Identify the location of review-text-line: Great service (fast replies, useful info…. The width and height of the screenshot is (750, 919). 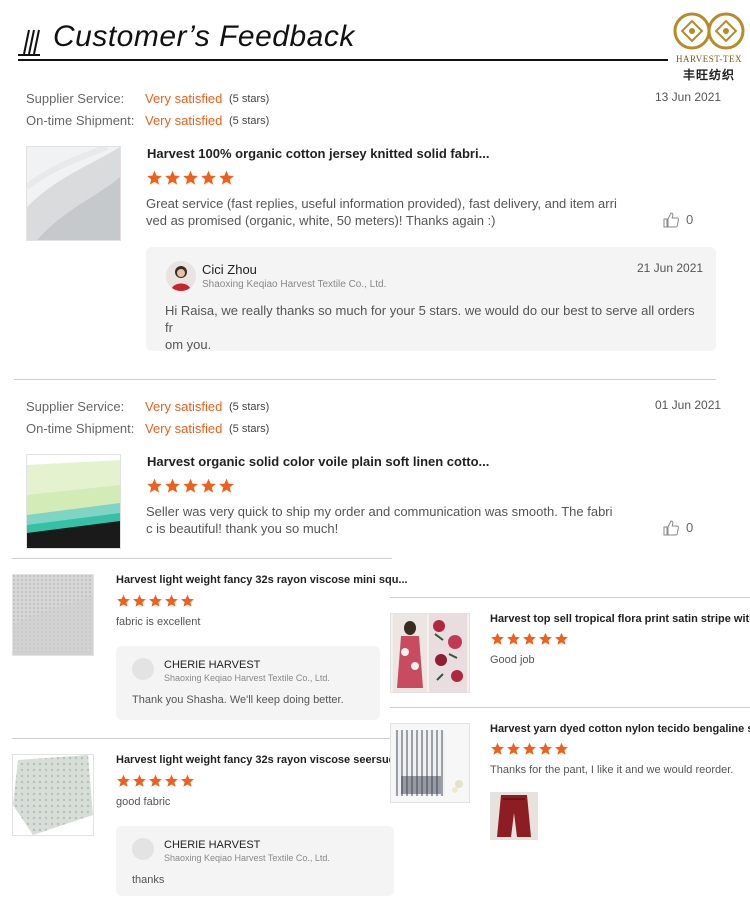
(381, 203).